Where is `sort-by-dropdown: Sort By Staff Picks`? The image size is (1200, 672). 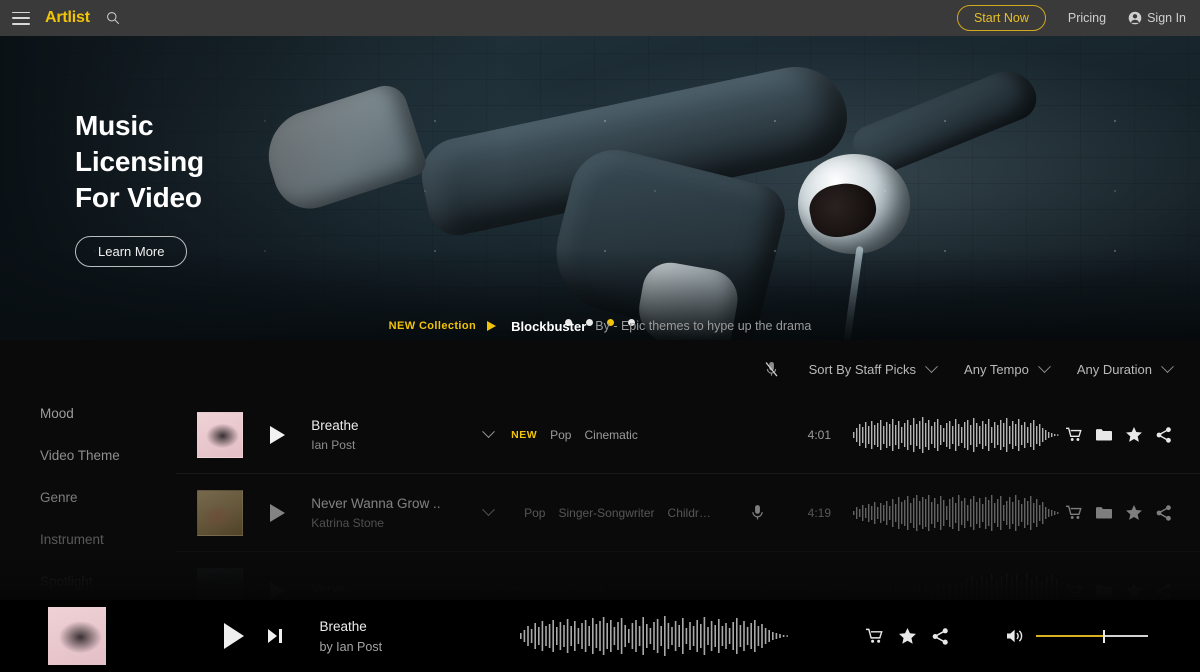 sort-by-dropdown: Sort By Staff Picks is located at coordinates (872, 368).